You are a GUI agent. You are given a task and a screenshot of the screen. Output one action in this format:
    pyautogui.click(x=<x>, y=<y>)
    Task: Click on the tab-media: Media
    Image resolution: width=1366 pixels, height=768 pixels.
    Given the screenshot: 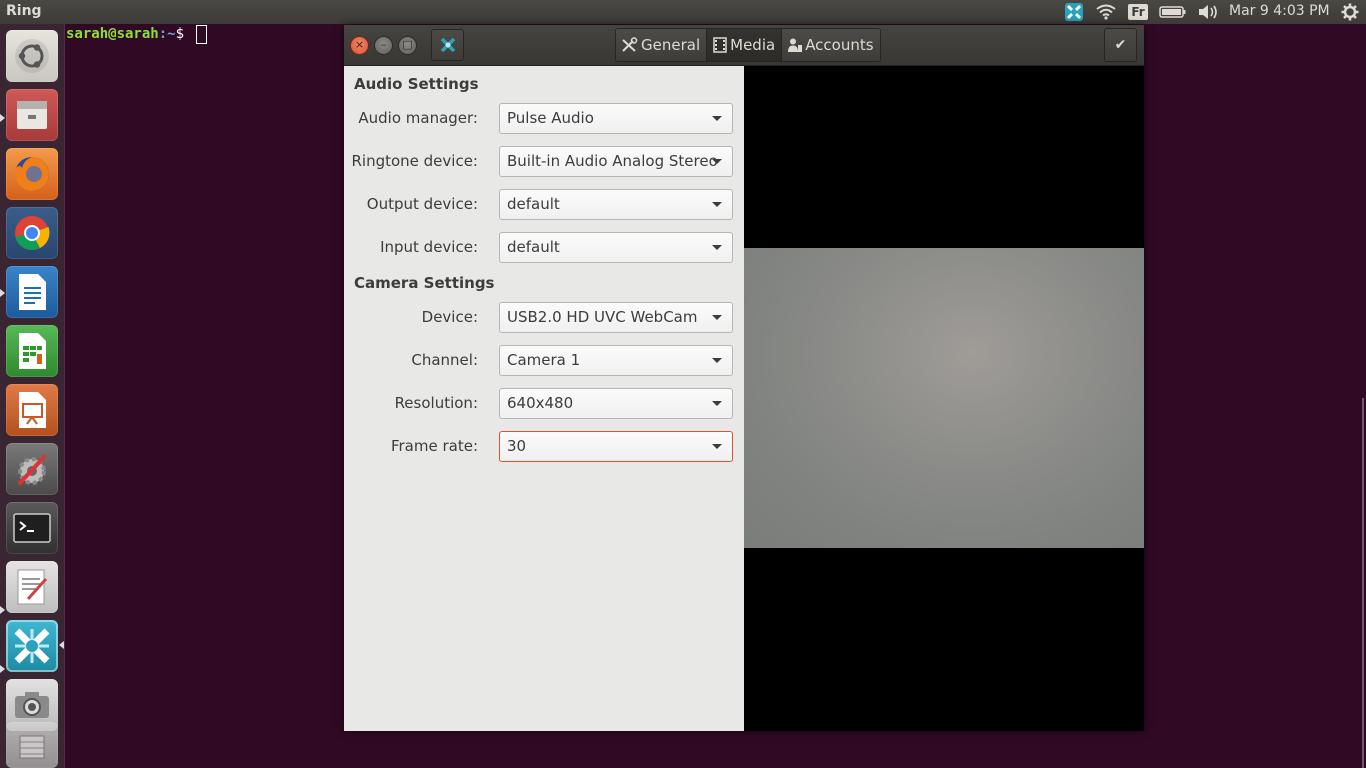 What is the action you would take?
    pyautogui.click(x=745, y=45)
    